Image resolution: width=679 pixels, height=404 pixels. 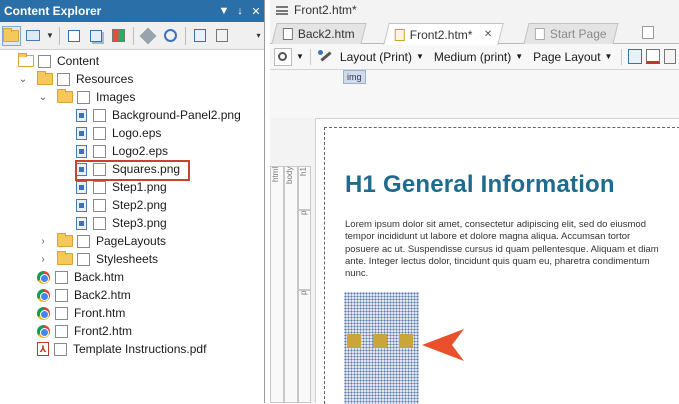 I want to click on print-view-icon, so click(x=653, y=56).